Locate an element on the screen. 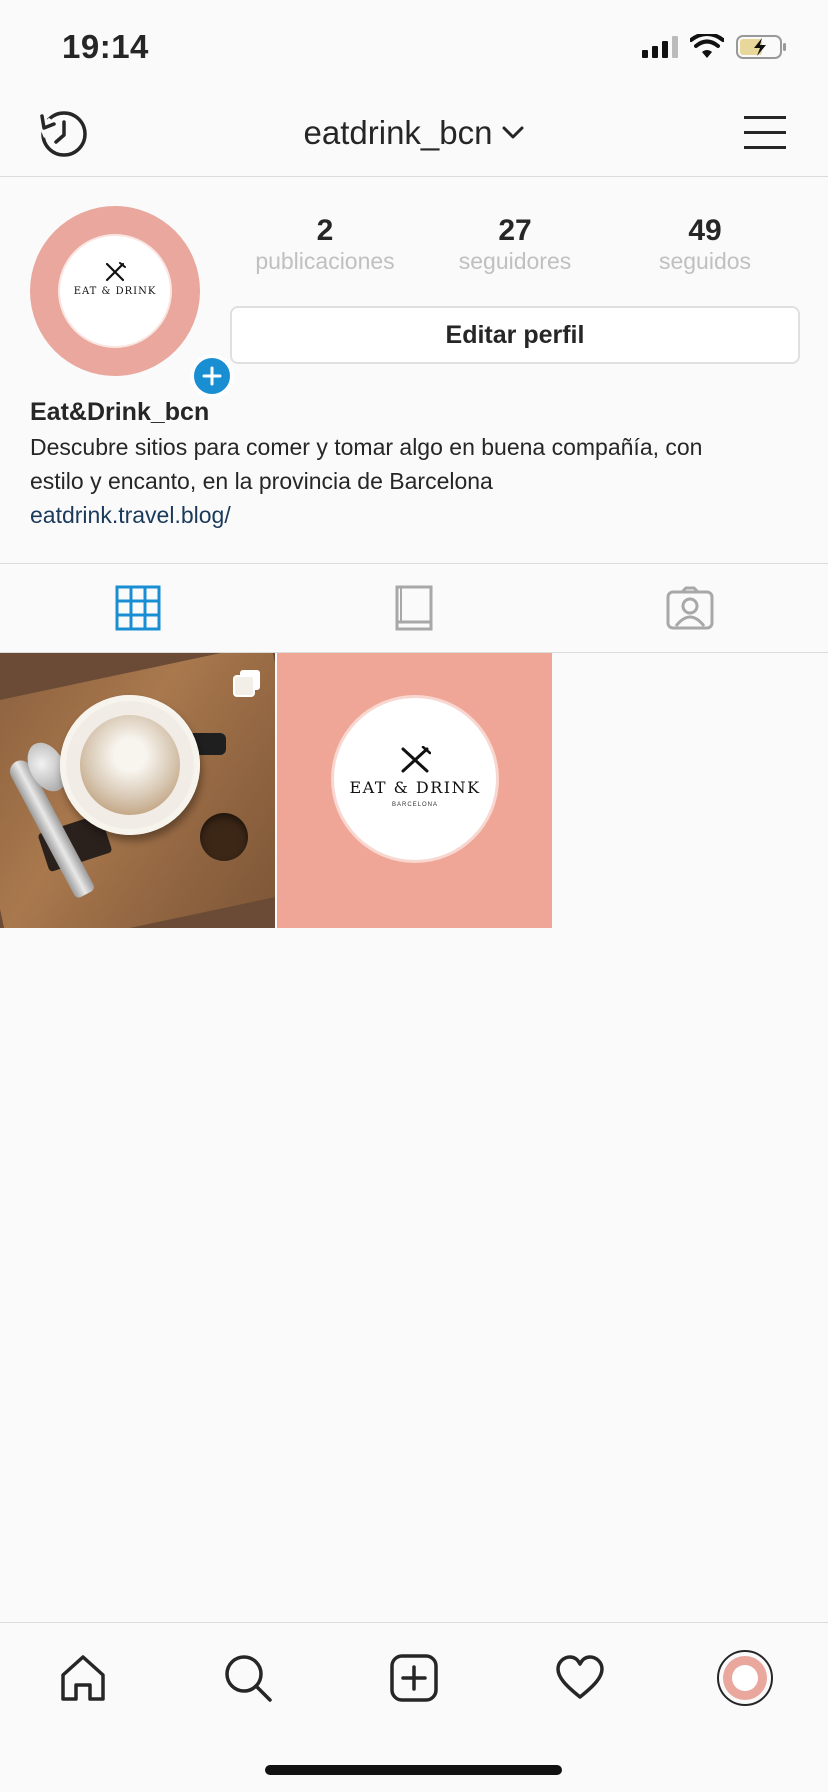 This screenshot has width=828, height=1792. multiple-photos-icon is located at coordinates (246, 683).